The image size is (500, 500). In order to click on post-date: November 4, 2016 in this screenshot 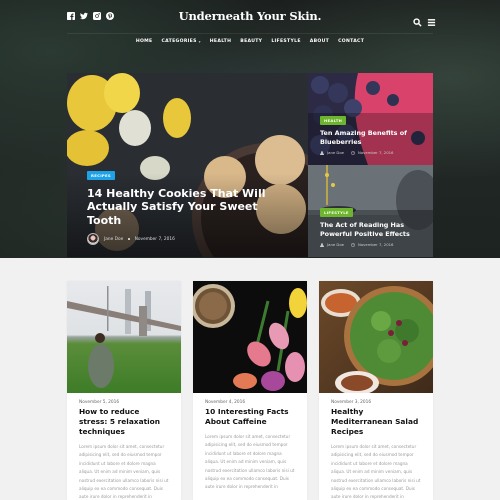, I will do `click(225, 402)`.